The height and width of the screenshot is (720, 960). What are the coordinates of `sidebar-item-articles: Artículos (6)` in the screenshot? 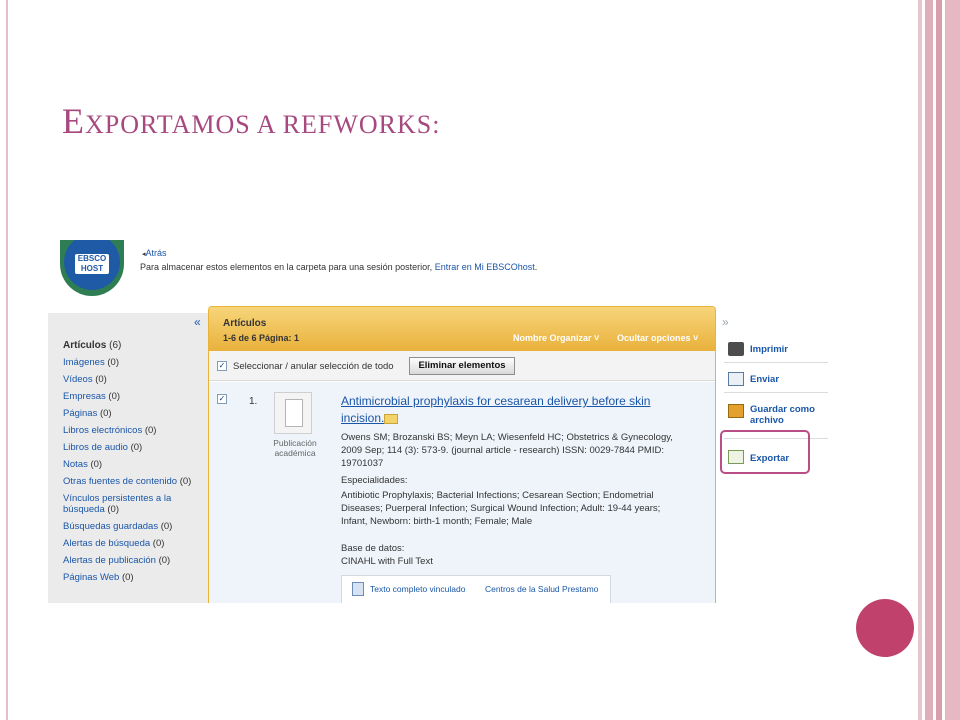 It's located at (134, 345).